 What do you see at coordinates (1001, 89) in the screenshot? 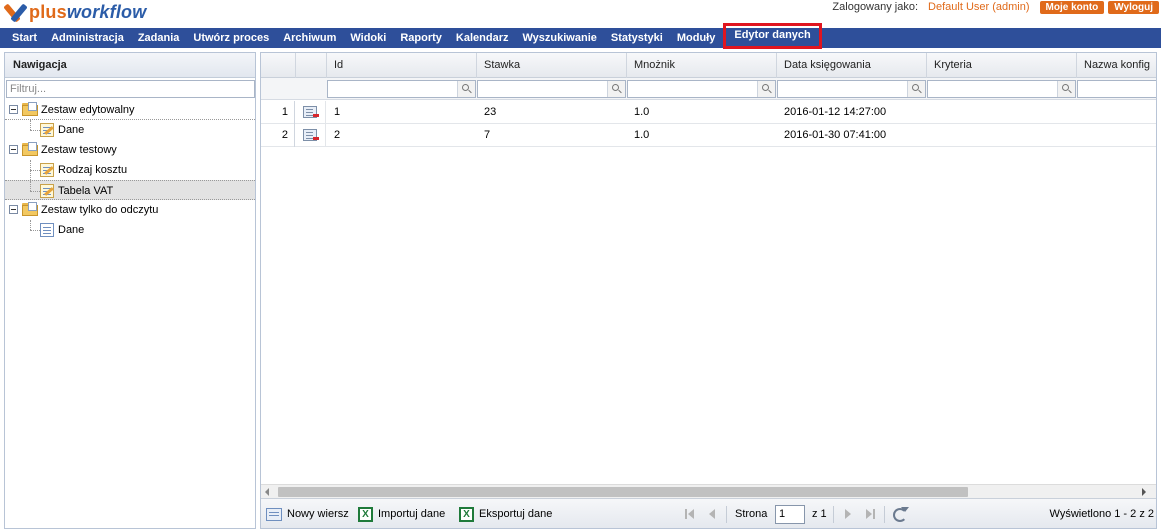
I see `filter-input-kryteria` at bounding box center [1001, 89].